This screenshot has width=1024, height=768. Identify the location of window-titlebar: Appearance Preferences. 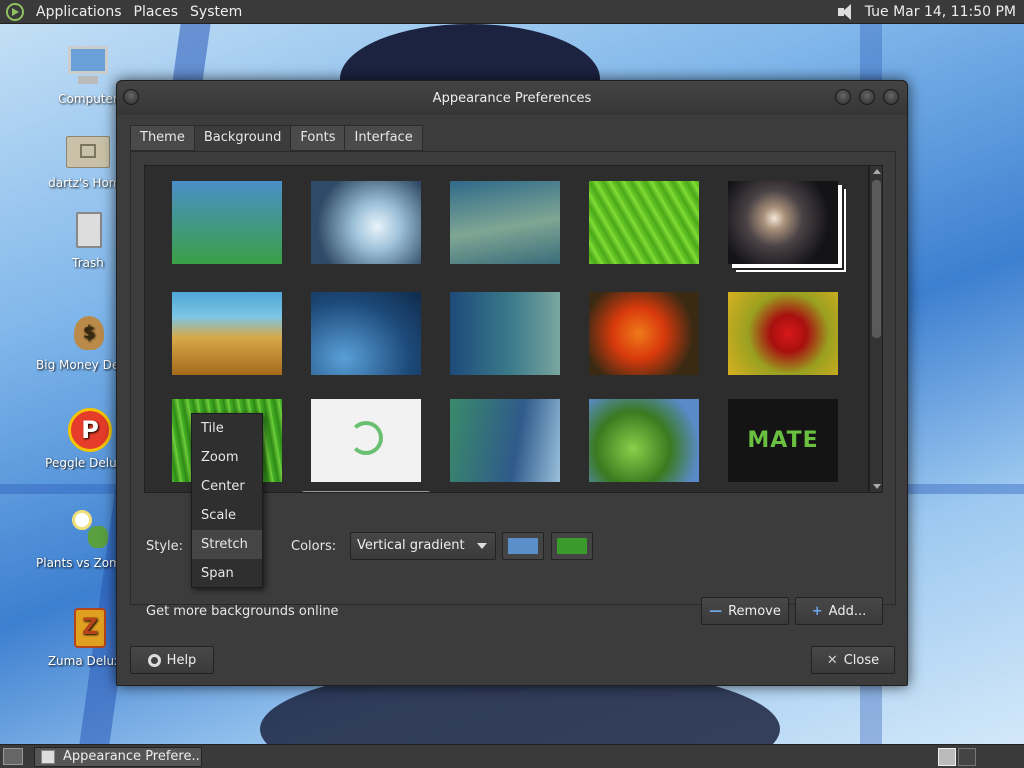
(512, 98).